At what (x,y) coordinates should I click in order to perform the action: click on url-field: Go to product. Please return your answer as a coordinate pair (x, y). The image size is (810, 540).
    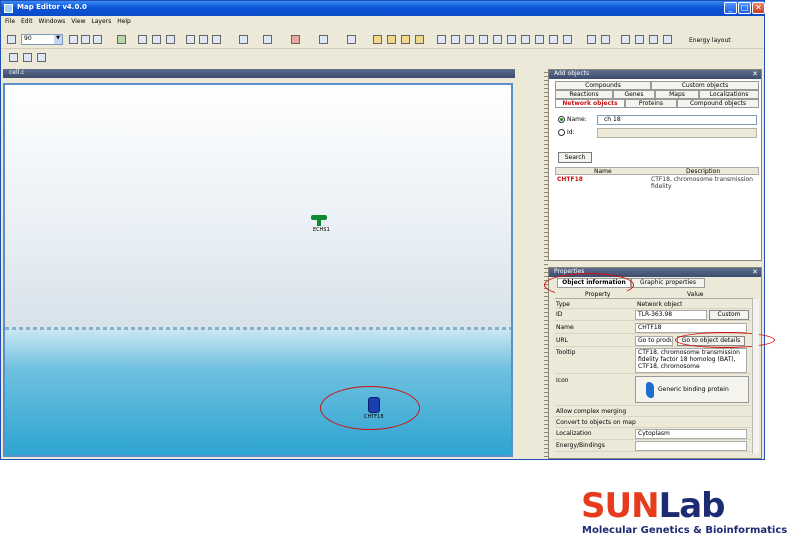
    Looking at the image, I should click on (654, 341).